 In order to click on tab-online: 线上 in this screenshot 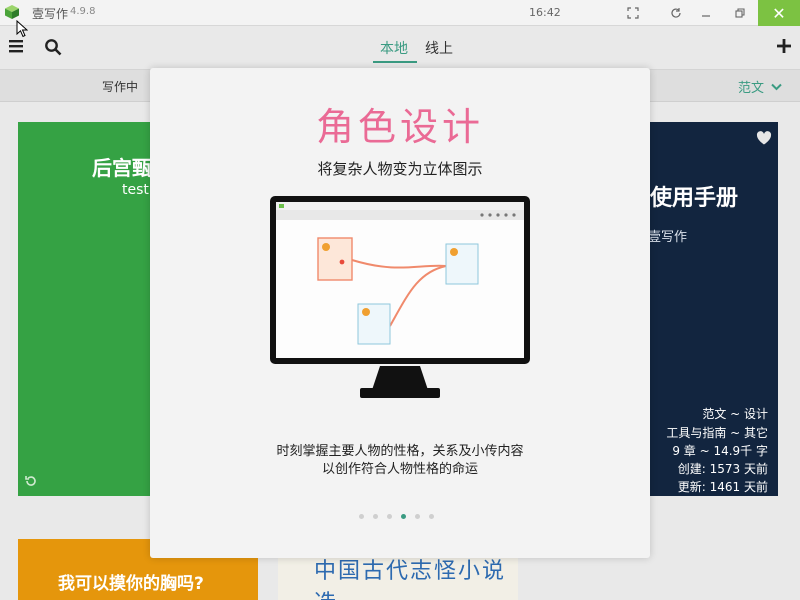, I will do `click(439, 48)`.